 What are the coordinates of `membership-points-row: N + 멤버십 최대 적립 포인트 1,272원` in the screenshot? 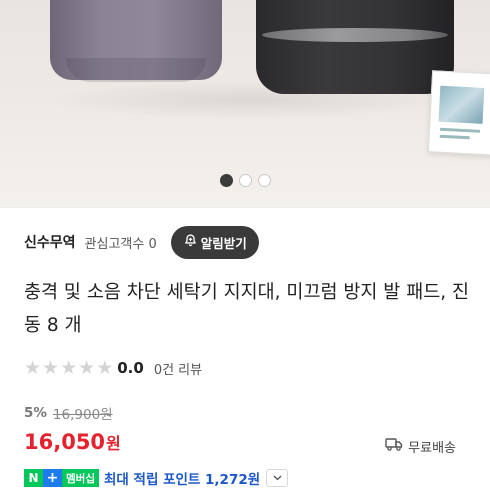 It's located at (156, 478).